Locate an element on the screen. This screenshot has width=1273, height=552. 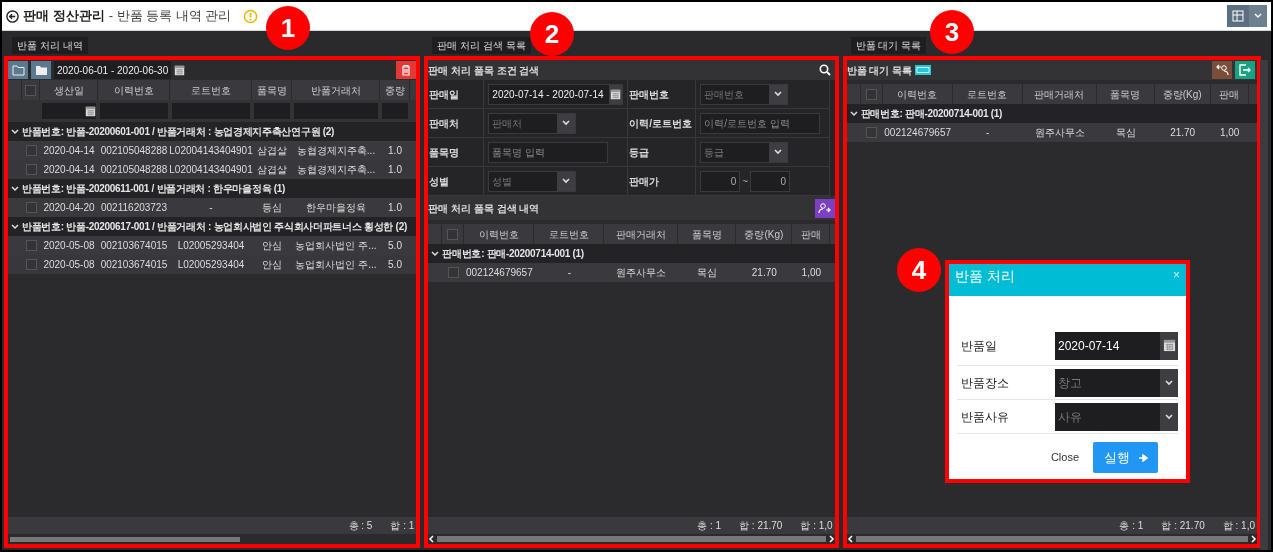
select-field: 등급 is located at coordinates (744, 152).